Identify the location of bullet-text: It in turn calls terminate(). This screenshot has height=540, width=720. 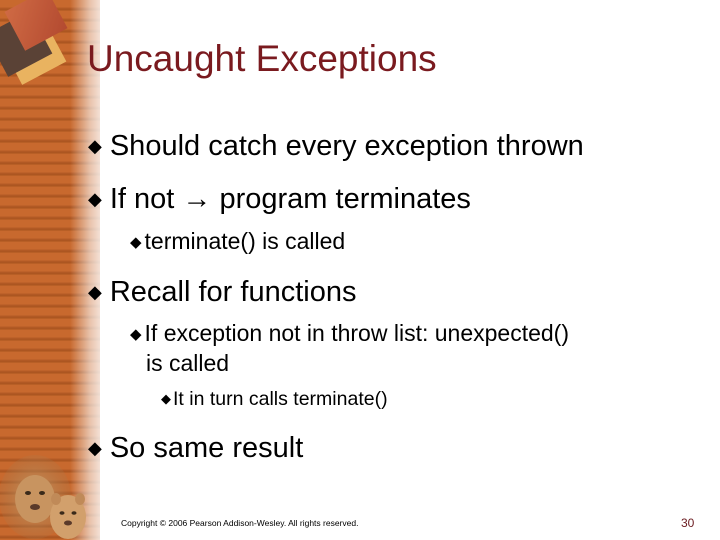
(280, 399).